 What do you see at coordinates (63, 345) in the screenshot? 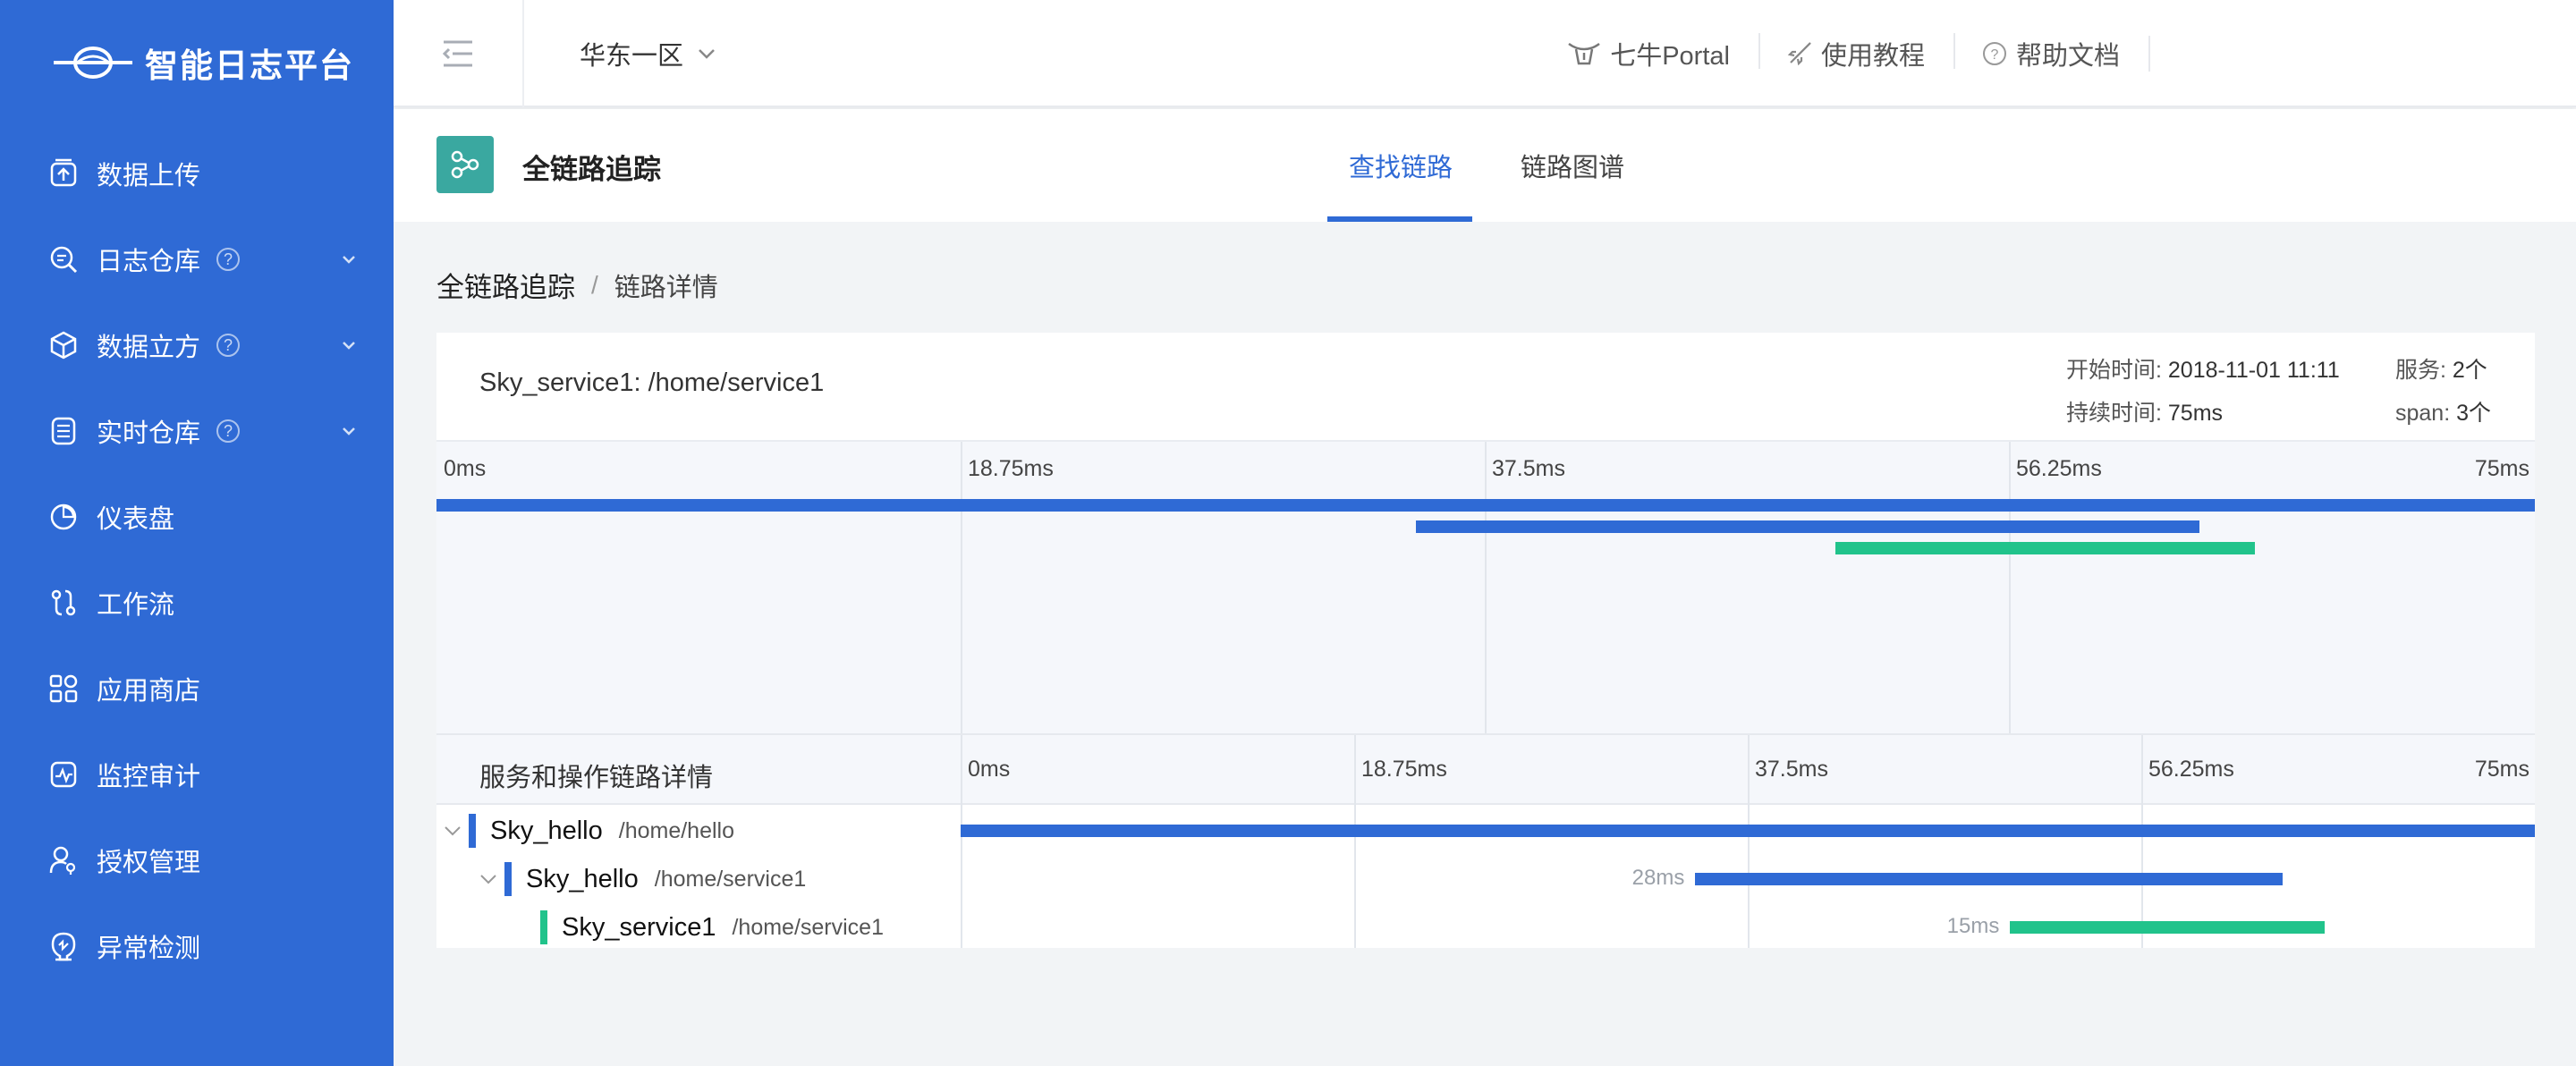
I see `cube-icon` at bounding box center [63, 345].